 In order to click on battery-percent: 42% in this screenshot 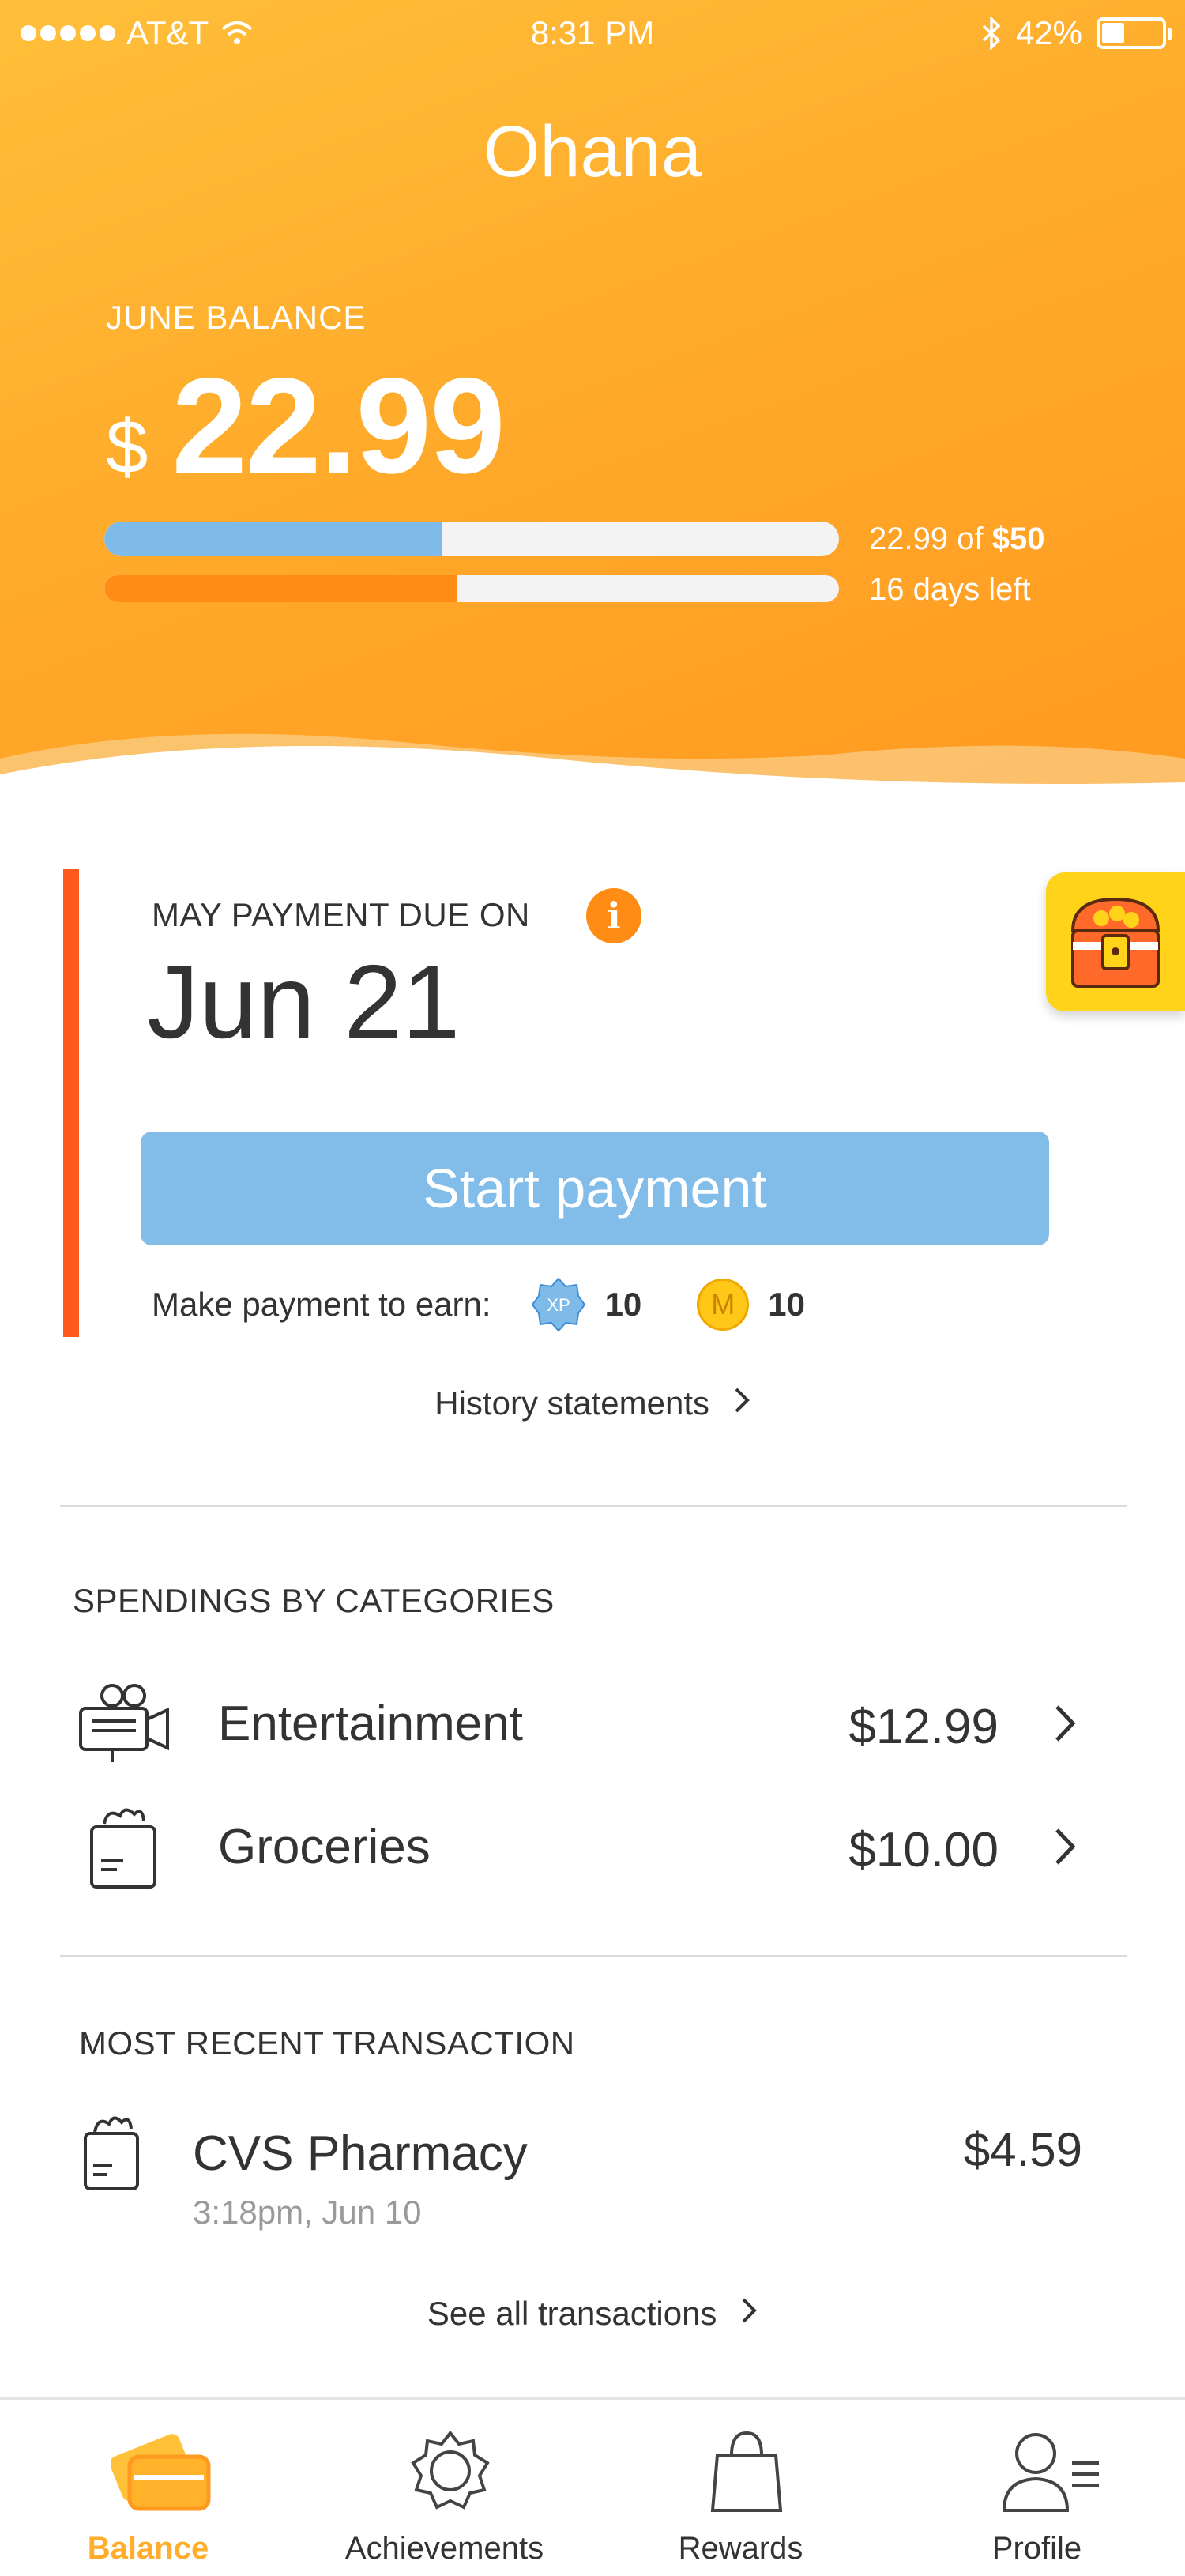, I will do `click(1048, 32)`.